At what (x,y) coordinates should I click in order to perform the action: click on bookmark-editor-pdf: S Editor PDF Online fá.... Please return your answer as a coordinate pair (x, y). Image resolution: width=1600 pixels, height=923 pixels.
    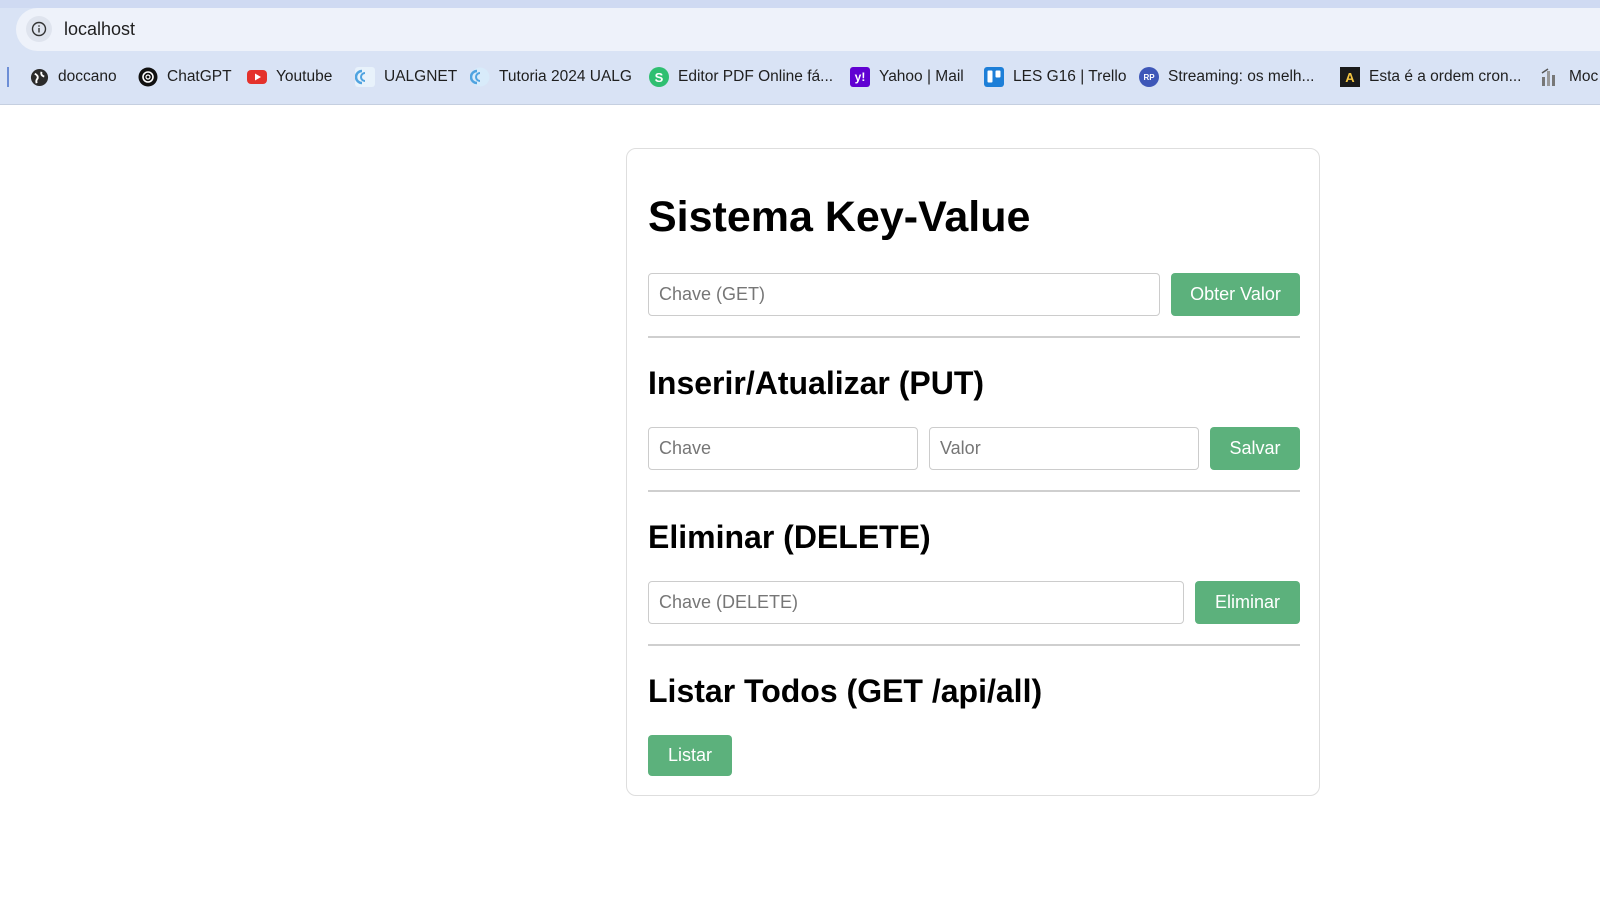
    Looking at the image, I should click on (741, 77).